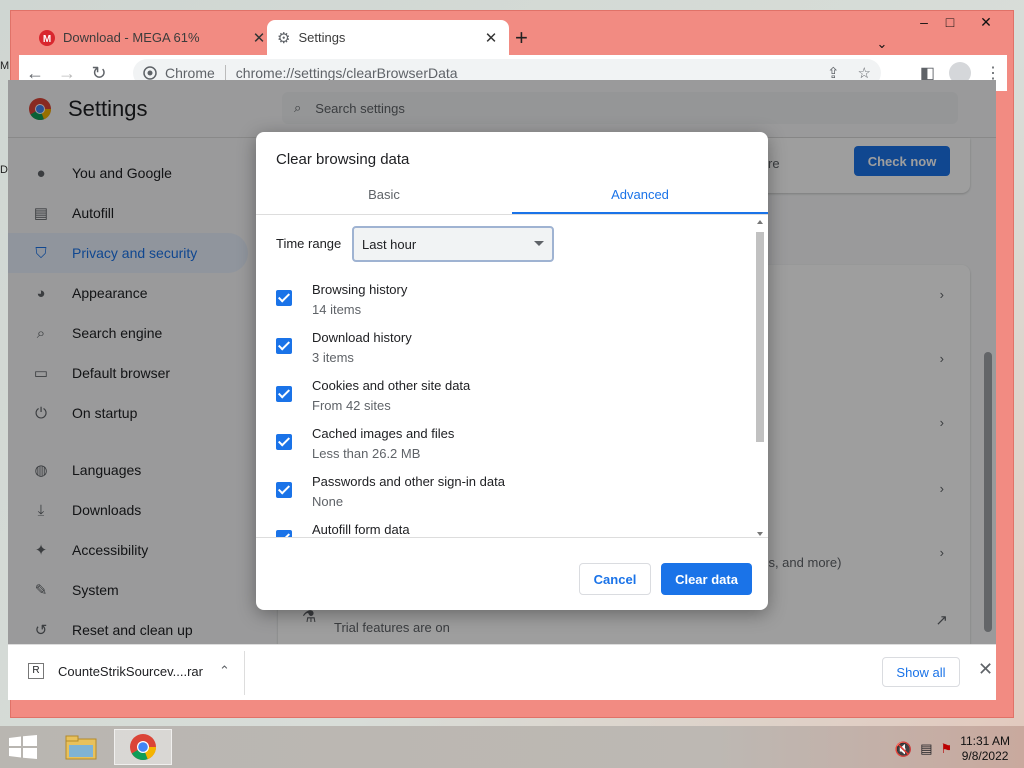 This screenshot has height=768, width=1024. I want to click on desktop-edge-text: D, so click(4, 170).